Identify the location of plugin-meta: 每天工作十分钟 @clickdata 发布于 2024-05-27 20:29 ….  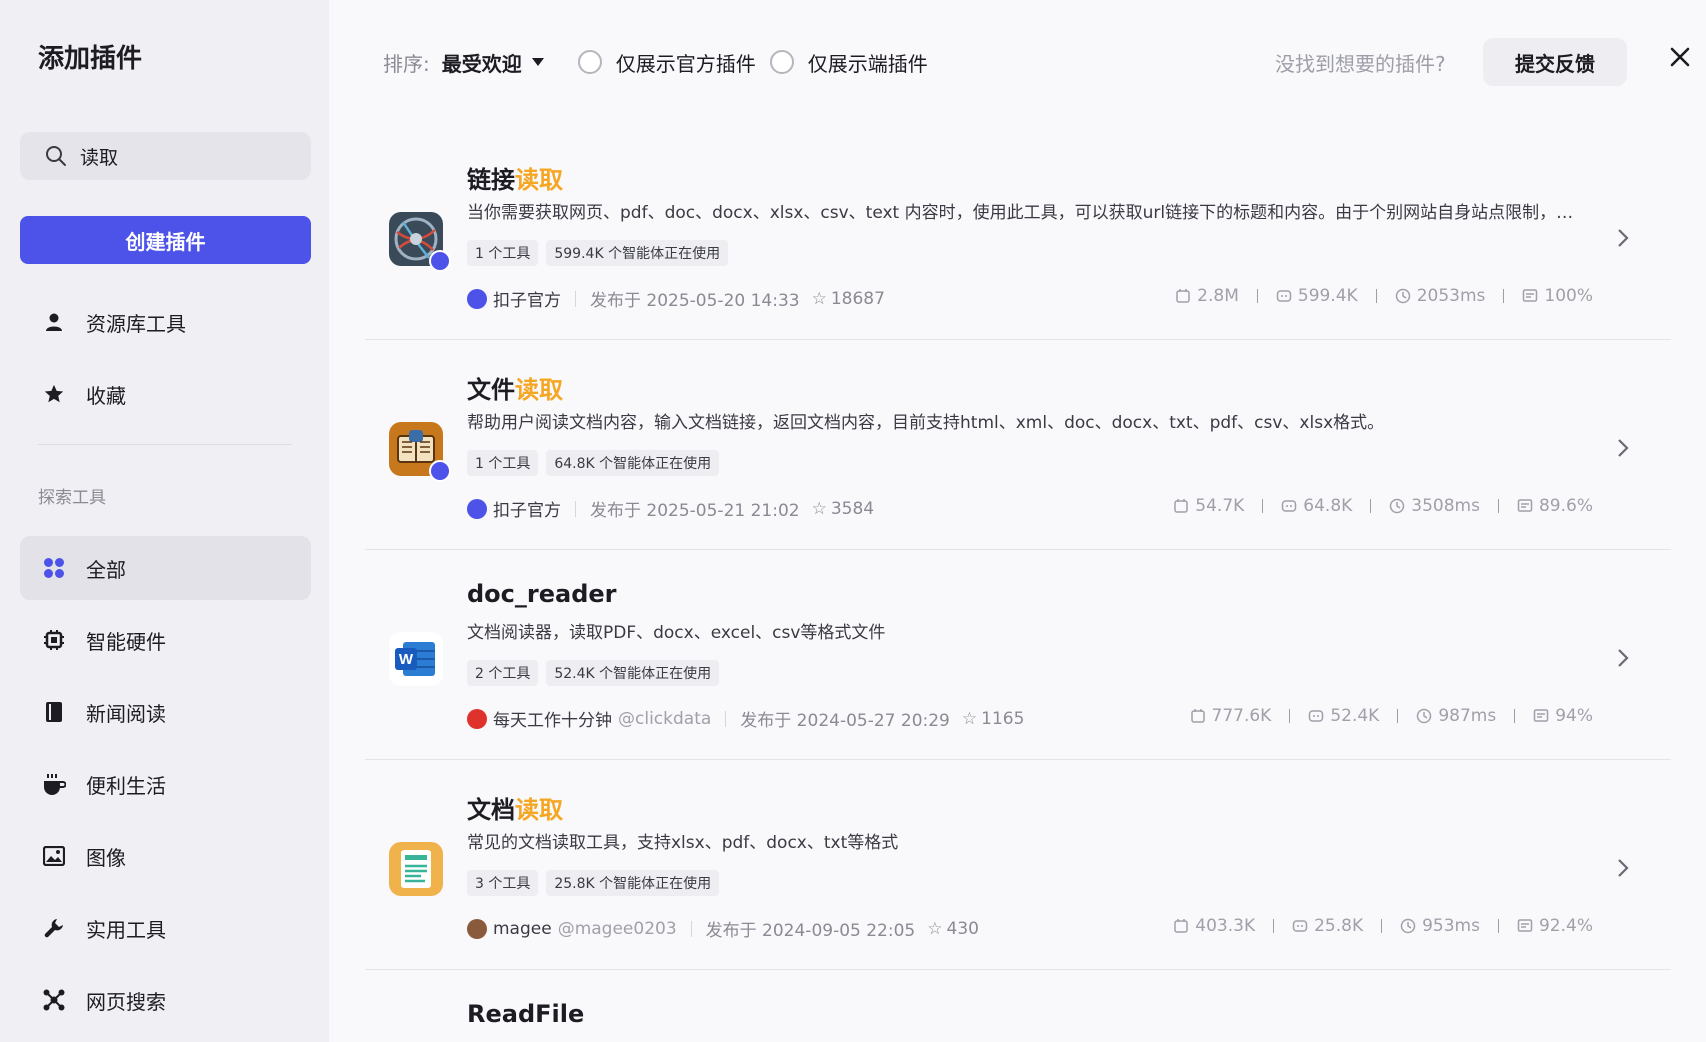
(745, 718).